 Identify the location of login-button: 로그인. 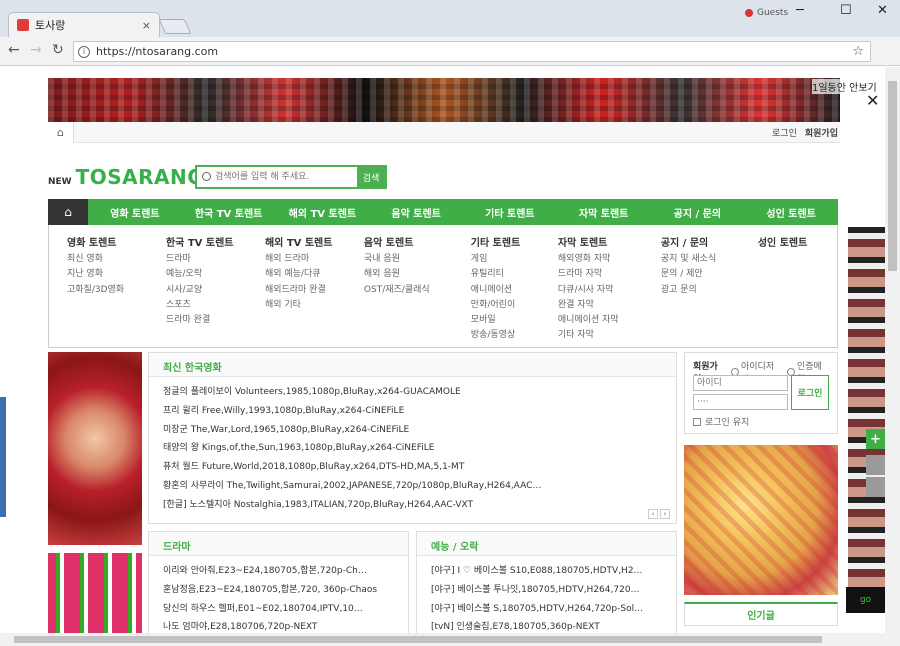
(810, 392).